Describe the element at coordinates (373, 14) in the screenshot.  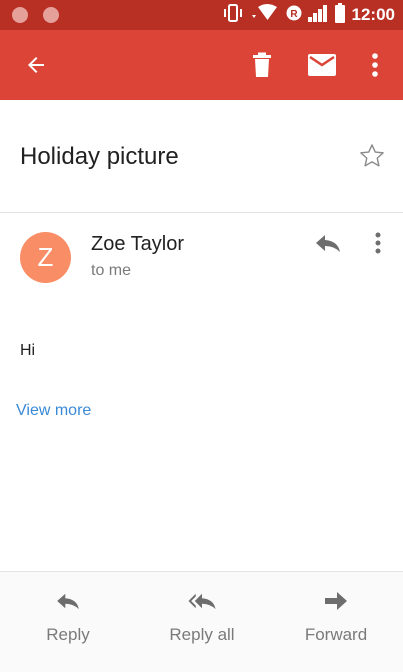
I see `clock-text: 12:00` at that location.